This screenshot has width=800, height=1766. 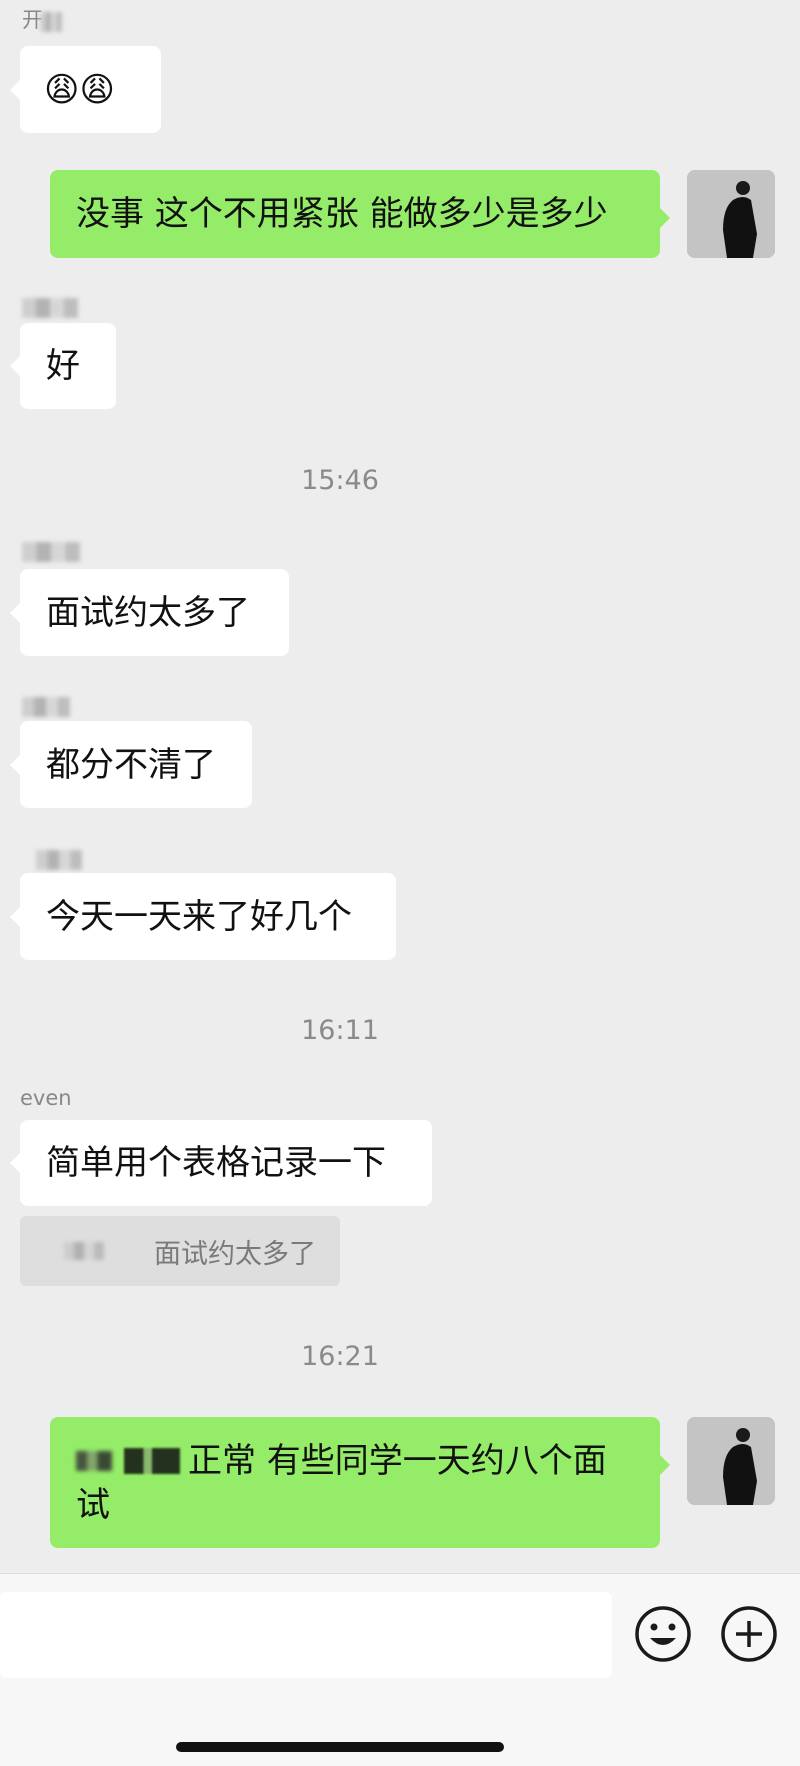 I want to click on message-bubble: 正常 有些同学一天约八个面 试, so click(x=360, y=1482).